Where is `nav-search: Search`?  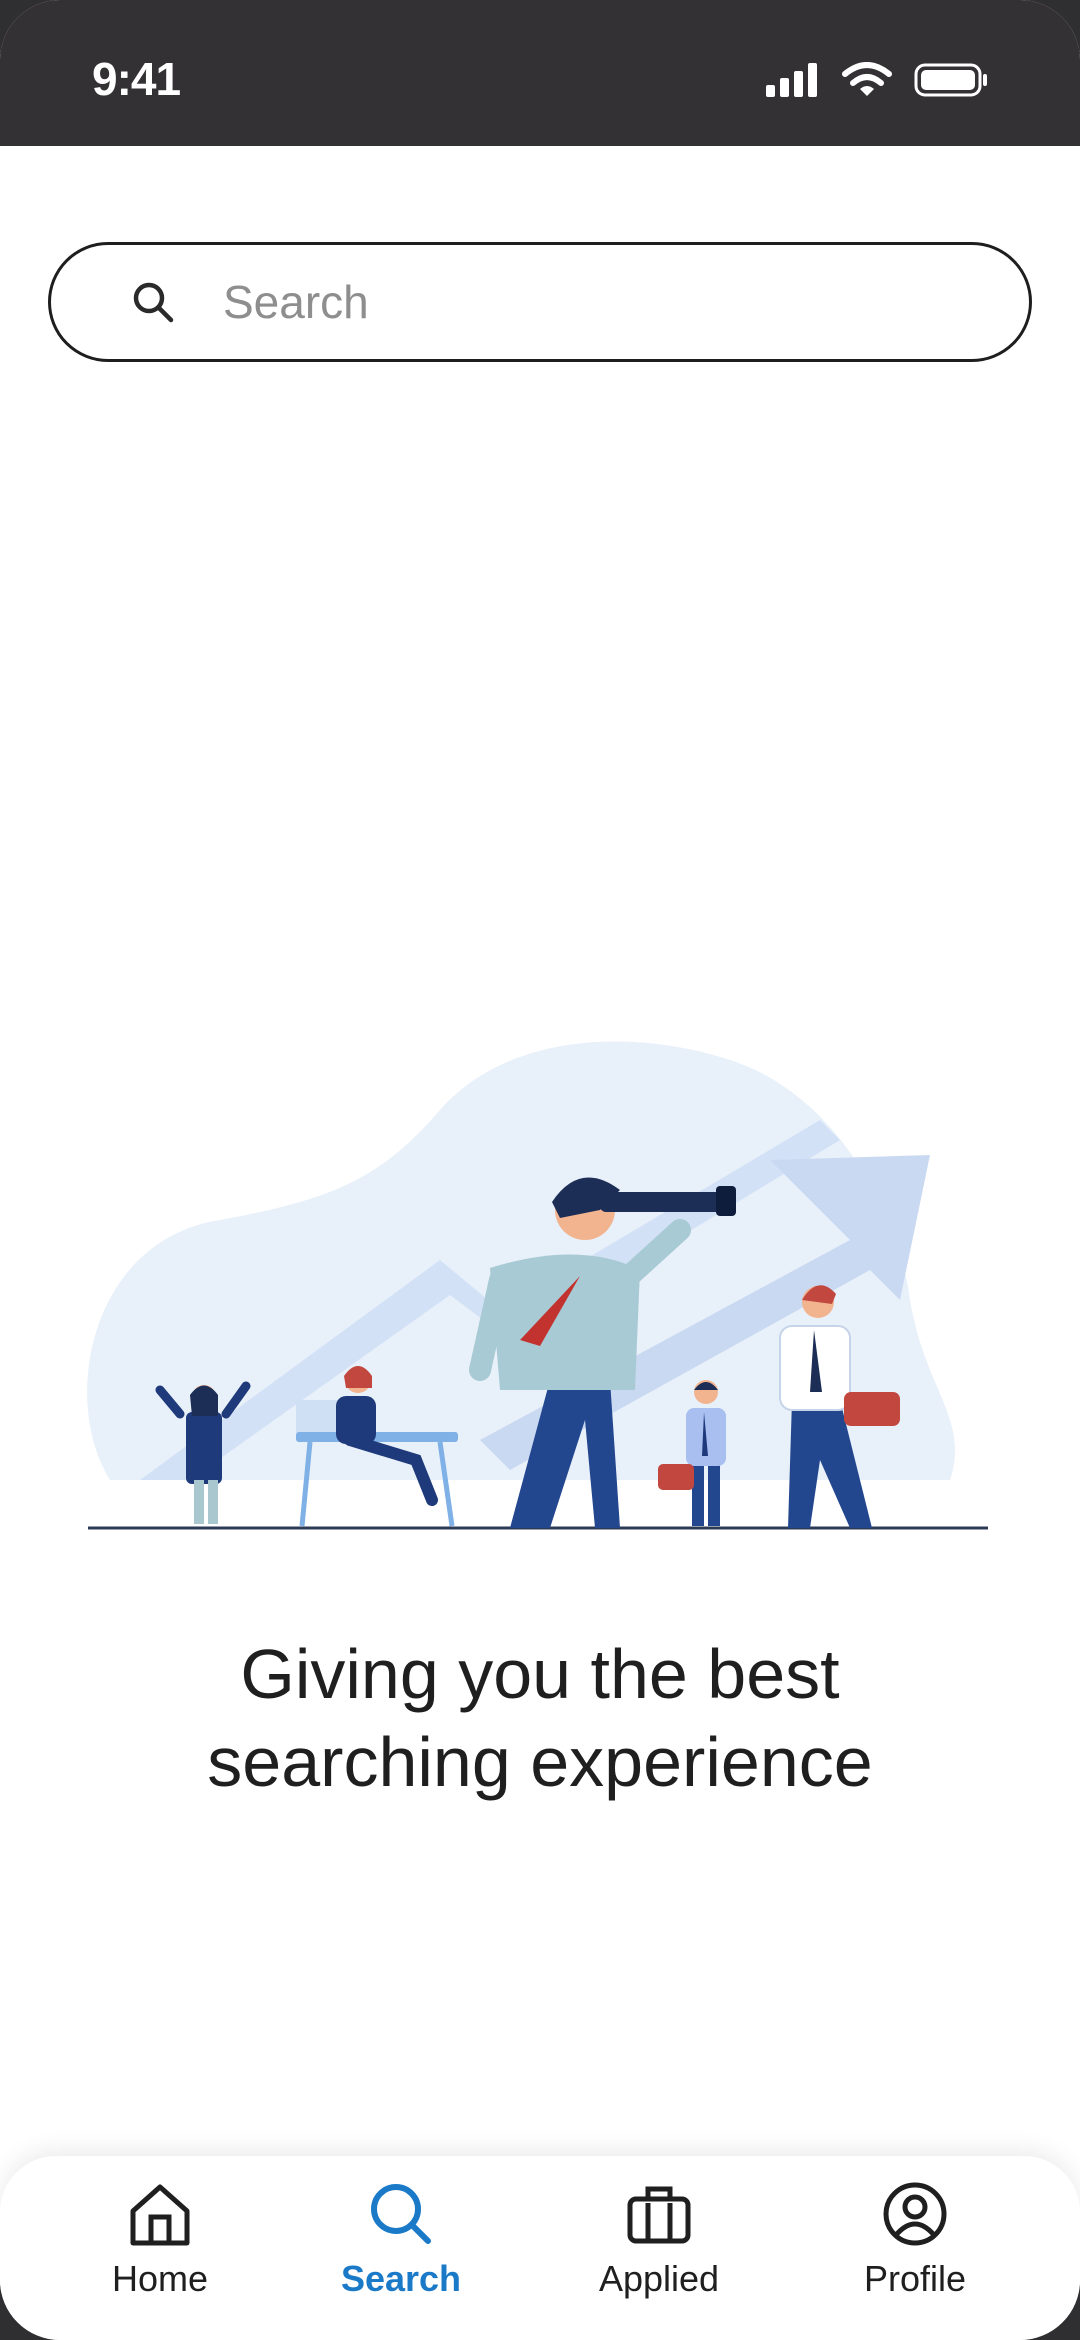 nav-search: Search is located at coordinates (401, 2239).